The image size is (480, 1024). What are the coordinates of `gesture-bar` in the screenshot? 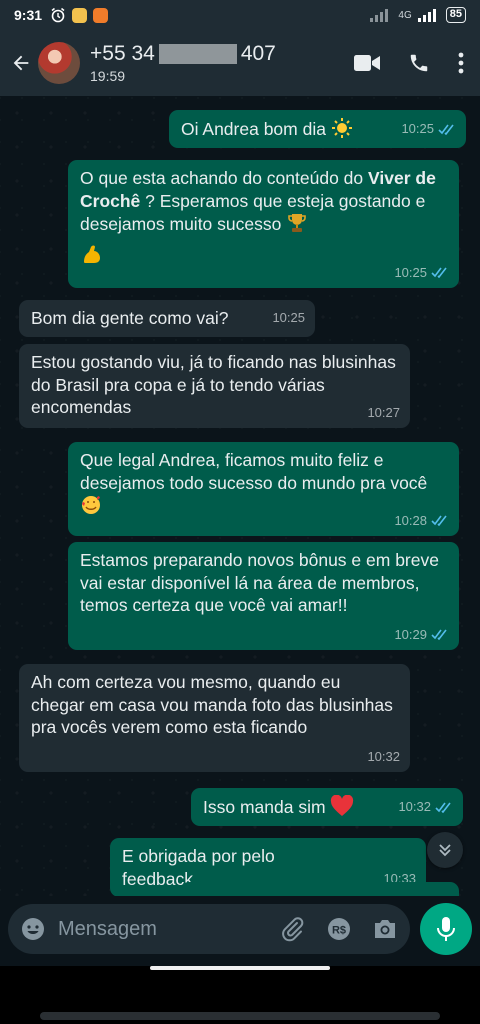 It's located at (240, 1016).